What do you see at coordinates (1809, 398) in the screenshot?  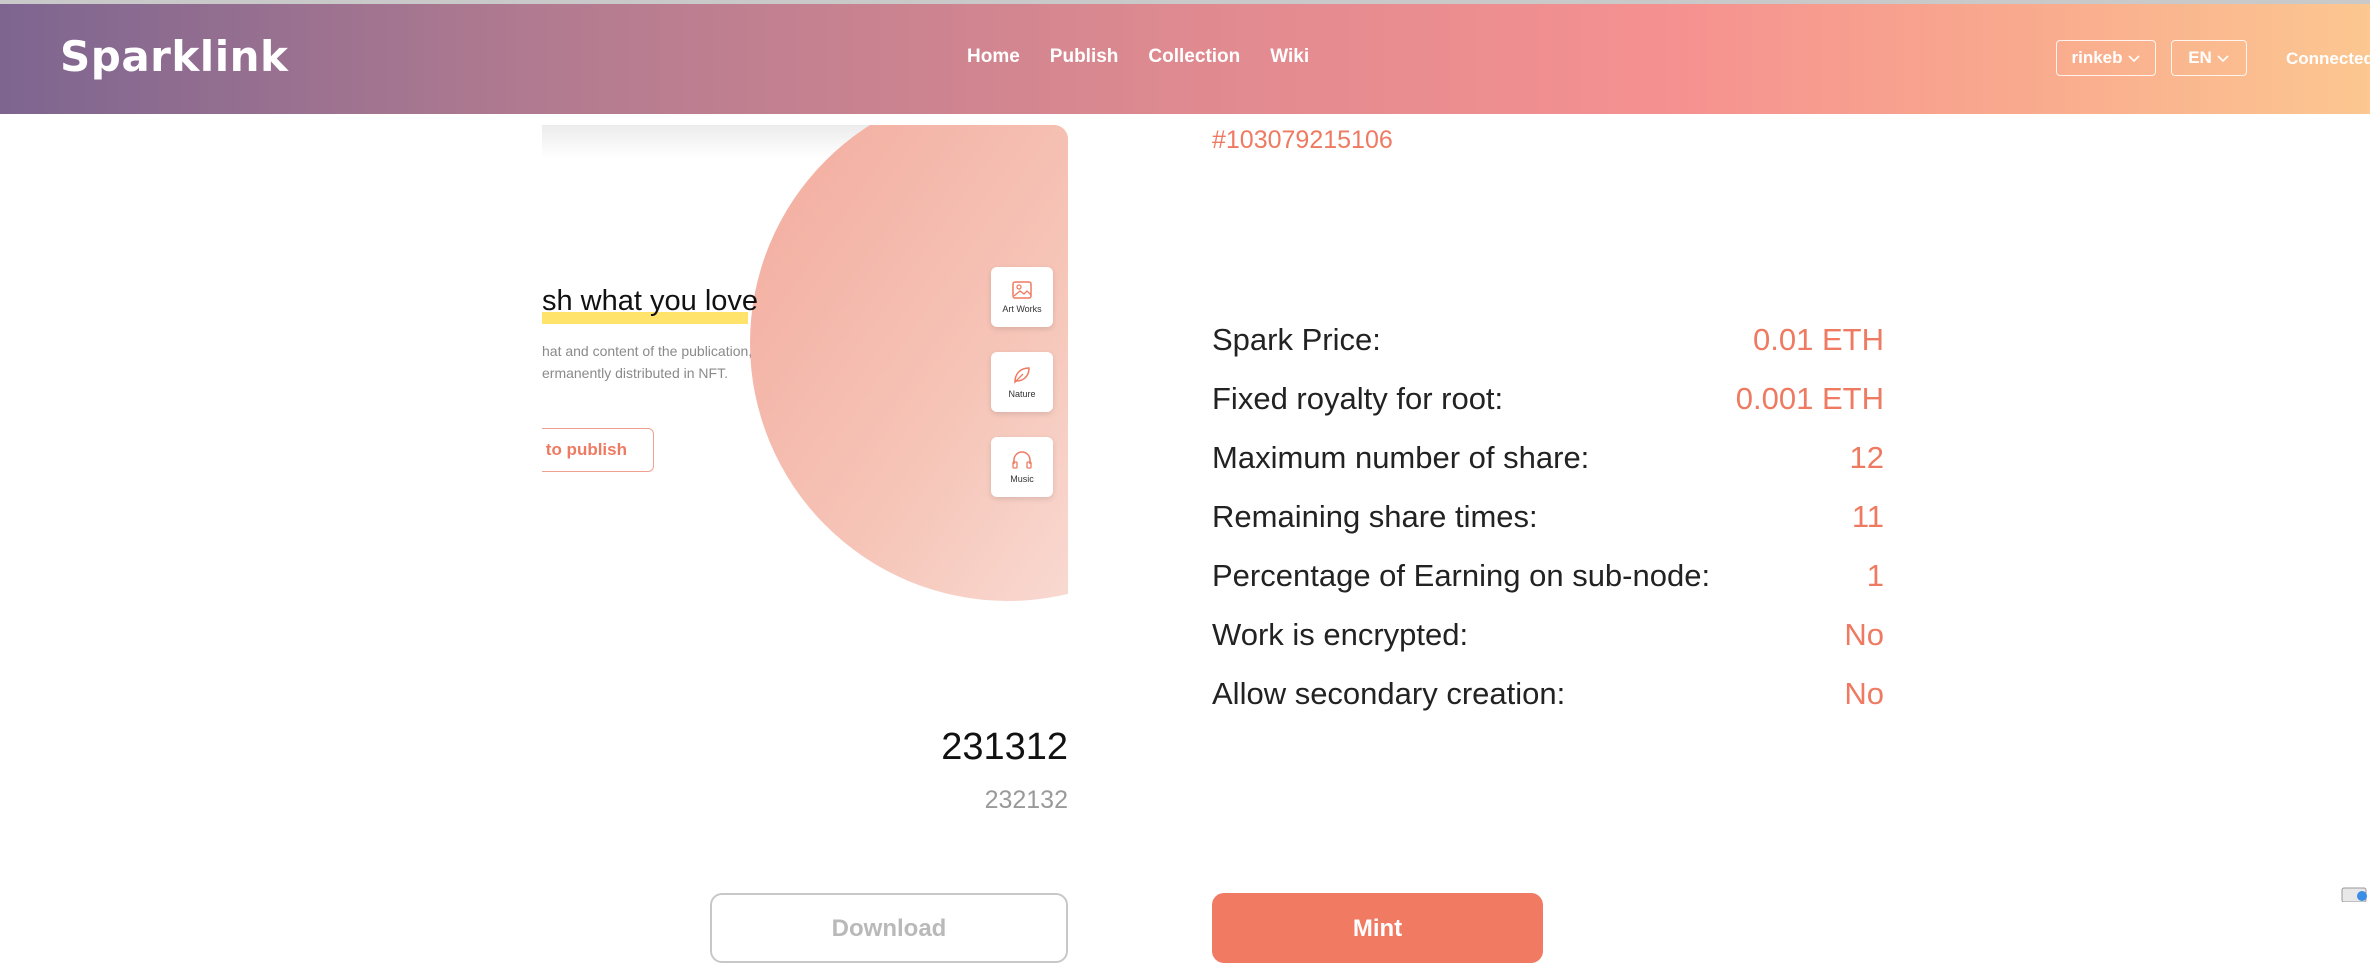 I see `property-value: 0.001 ETH` at bounding box center [1809, 398].